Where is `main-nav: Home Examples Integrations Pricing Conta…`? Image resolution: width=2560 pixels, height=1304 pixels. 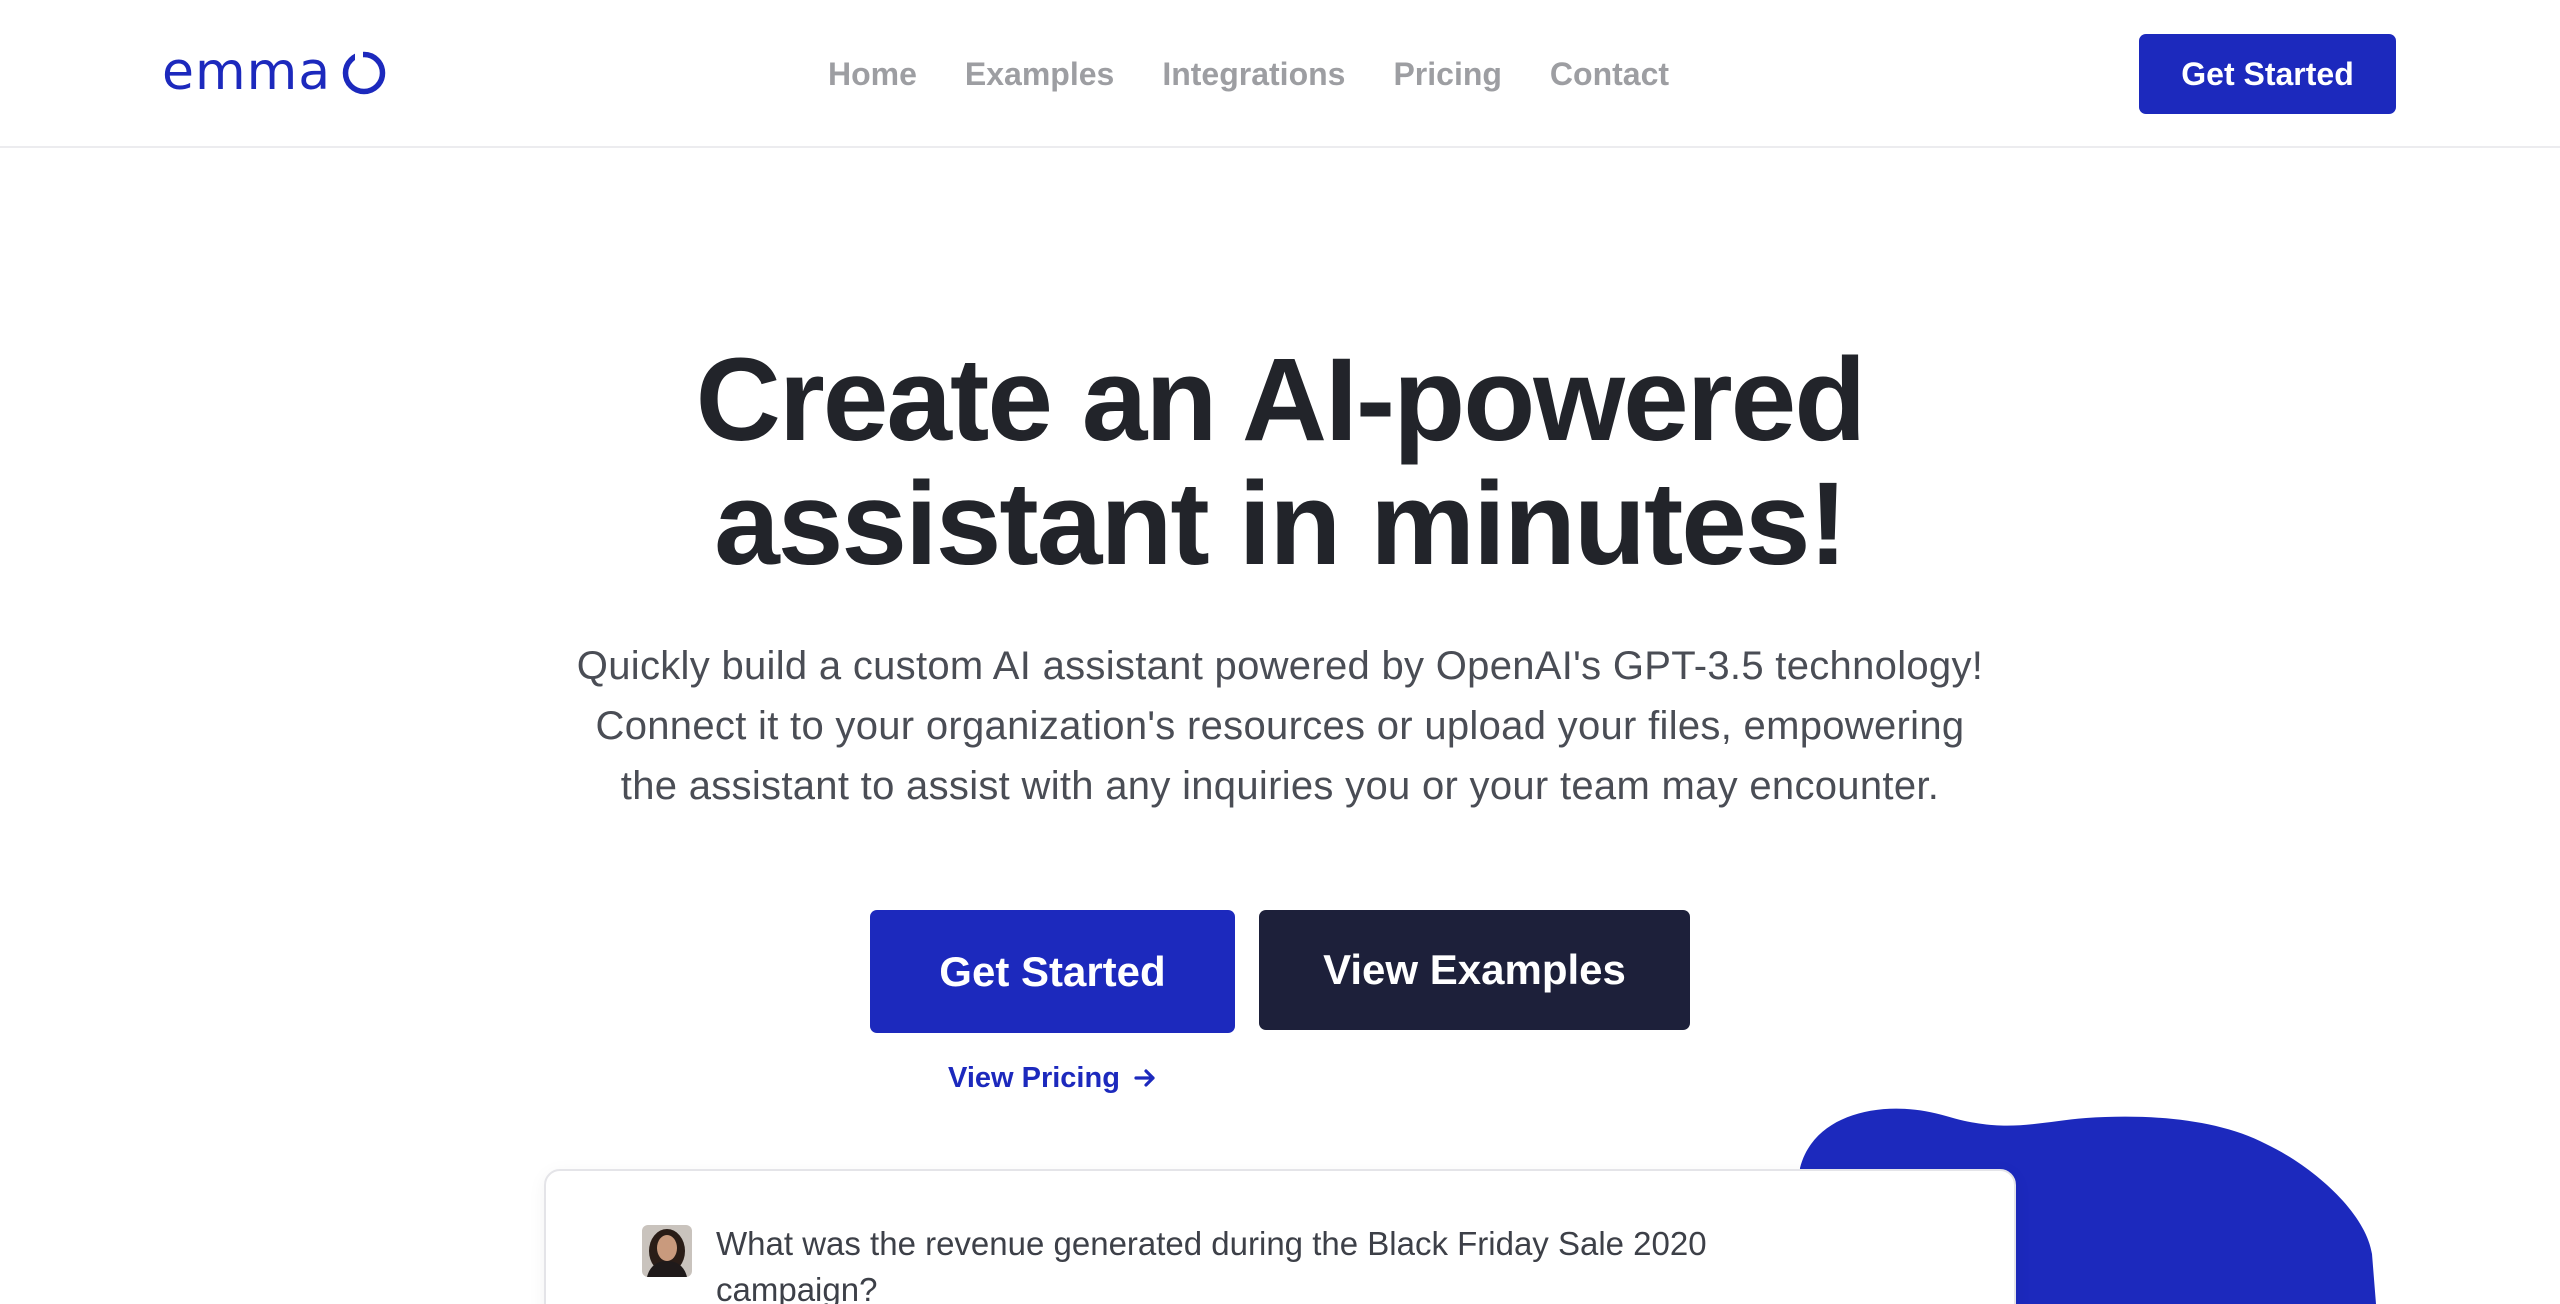 main-nav: Home Examples Integrations Pricing Conta… is located at coordinates (1248, 74).